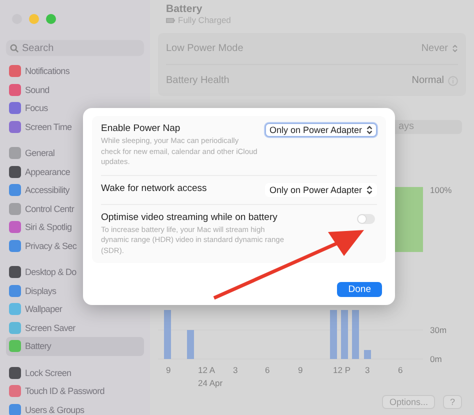 The image size is (474, 415). Describe the element at coordinates (75, 89) in the screenshot. I see `sidebar-item: Sound` at that location.